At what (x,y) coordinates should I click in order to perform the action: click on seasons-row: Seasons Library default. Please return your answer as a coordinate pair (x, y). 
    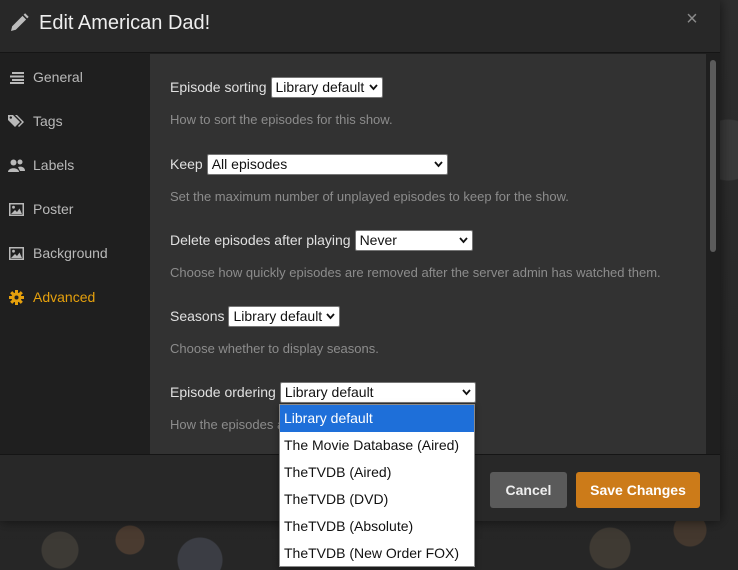
    Looking at the image, I should click on (255, 316).